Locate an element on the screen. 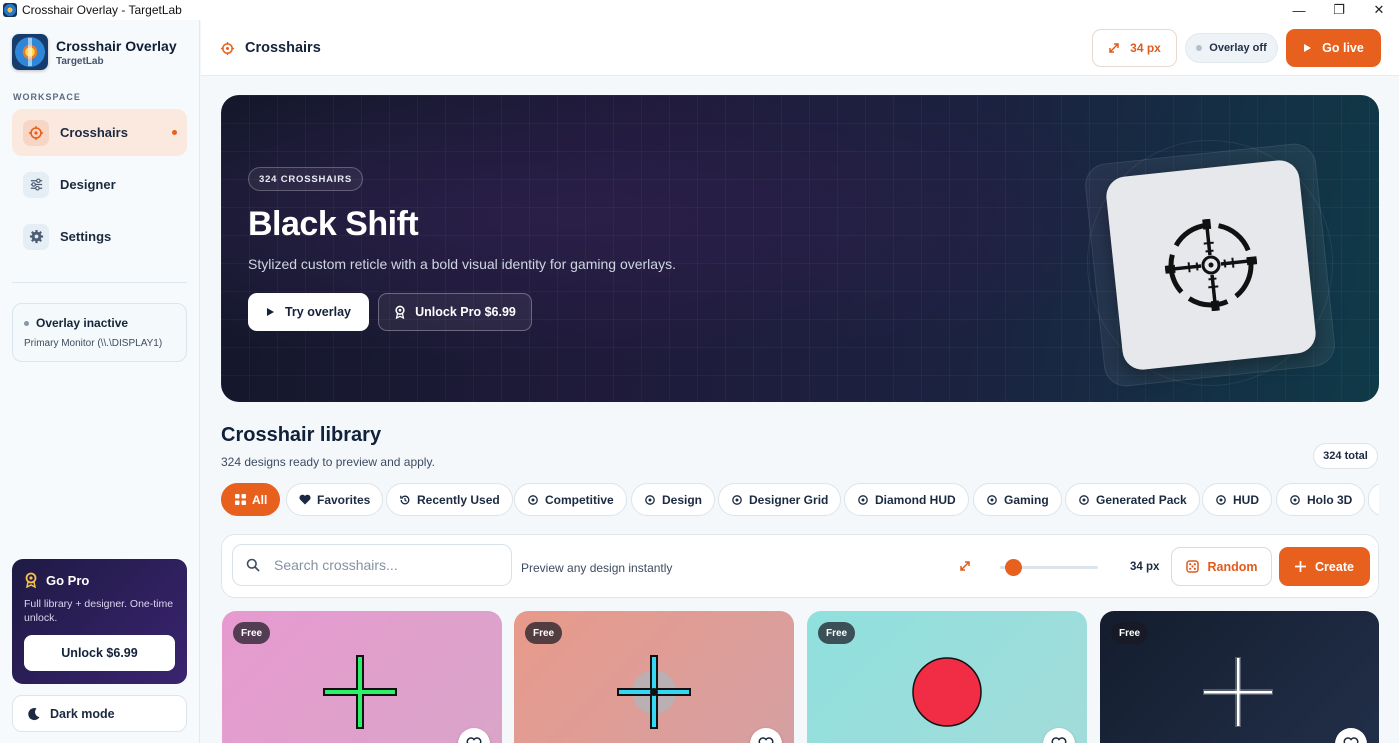  chip-overflow is located at coordinates (1373, 499).